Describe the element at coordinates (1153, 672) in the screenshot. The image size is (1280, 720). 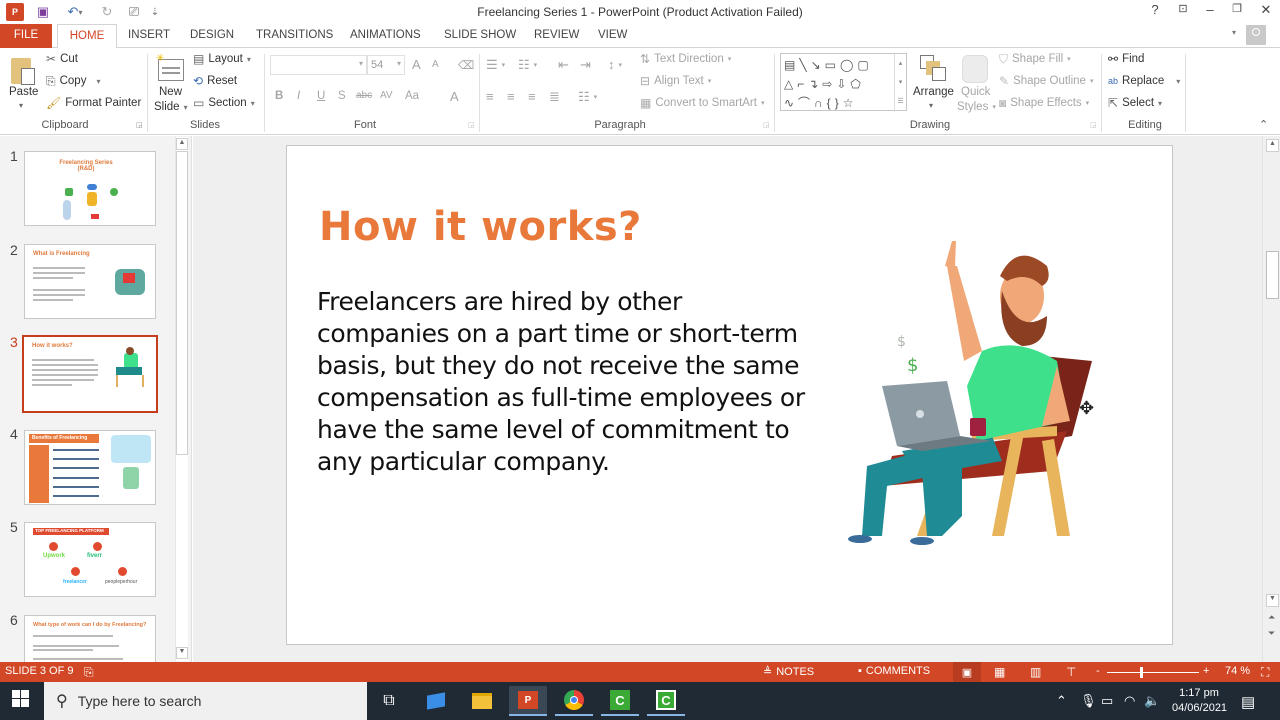
I see `zoom-slider` at that location.